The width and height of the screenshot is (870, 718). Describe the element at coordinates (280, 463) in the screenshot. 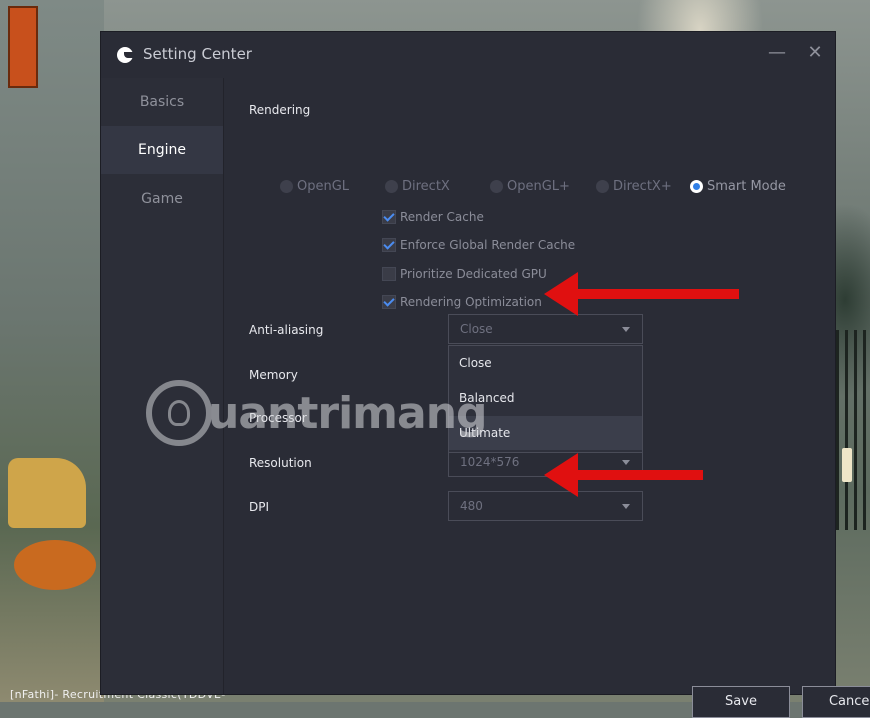

I see `resolution-label: Resolution` at that location.